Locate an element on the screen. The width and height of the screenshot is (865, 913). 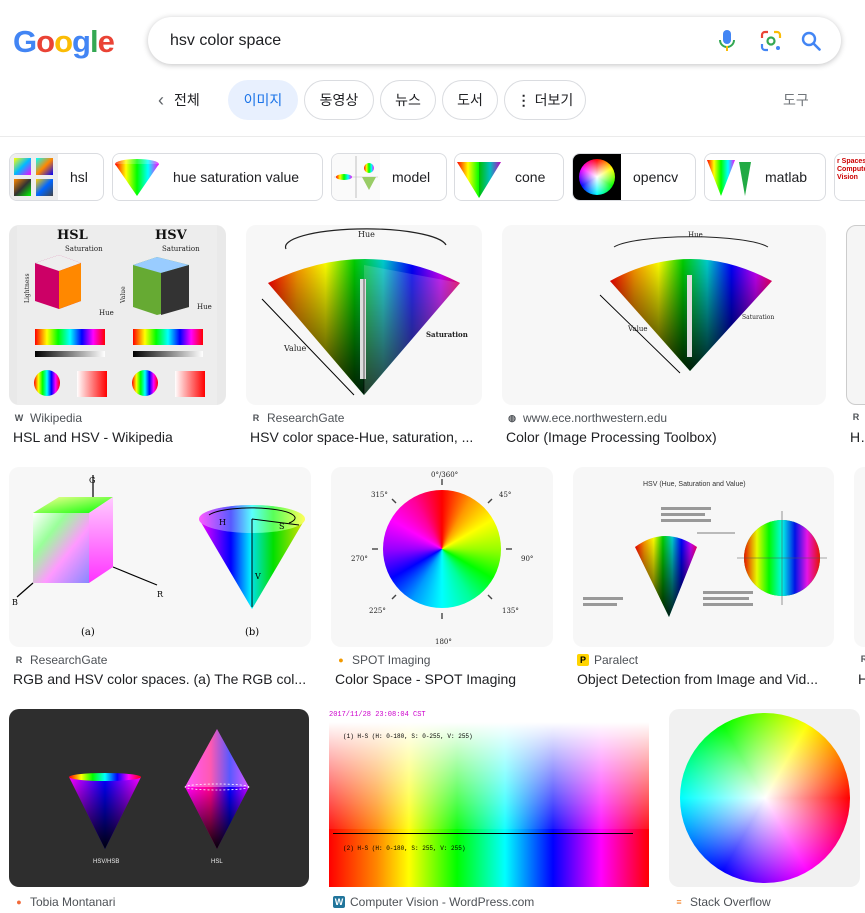
chip-label: model is located at coordinates (411, 177).